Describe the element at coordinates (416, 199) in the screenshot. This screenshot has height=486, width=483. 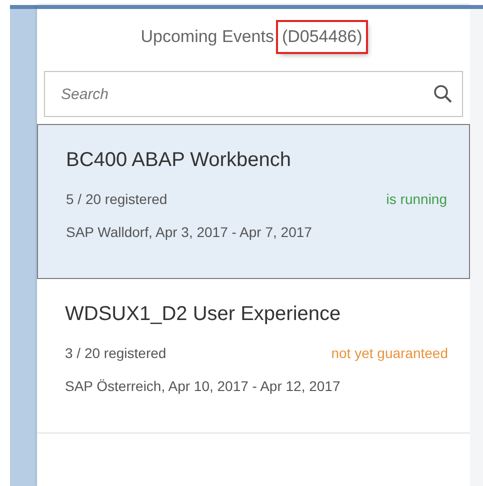
I see `event-status: is running` at that location.